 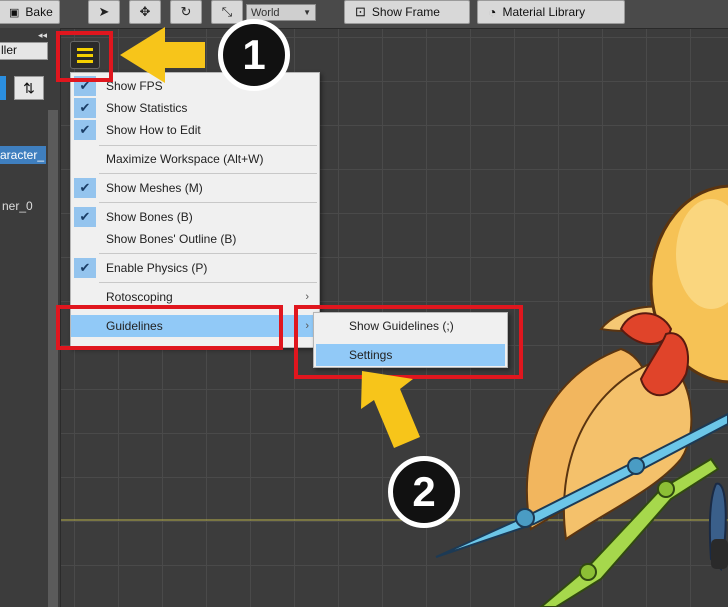 I want to click on scale-tool-button: ⤡, so click(x=227, y=12).